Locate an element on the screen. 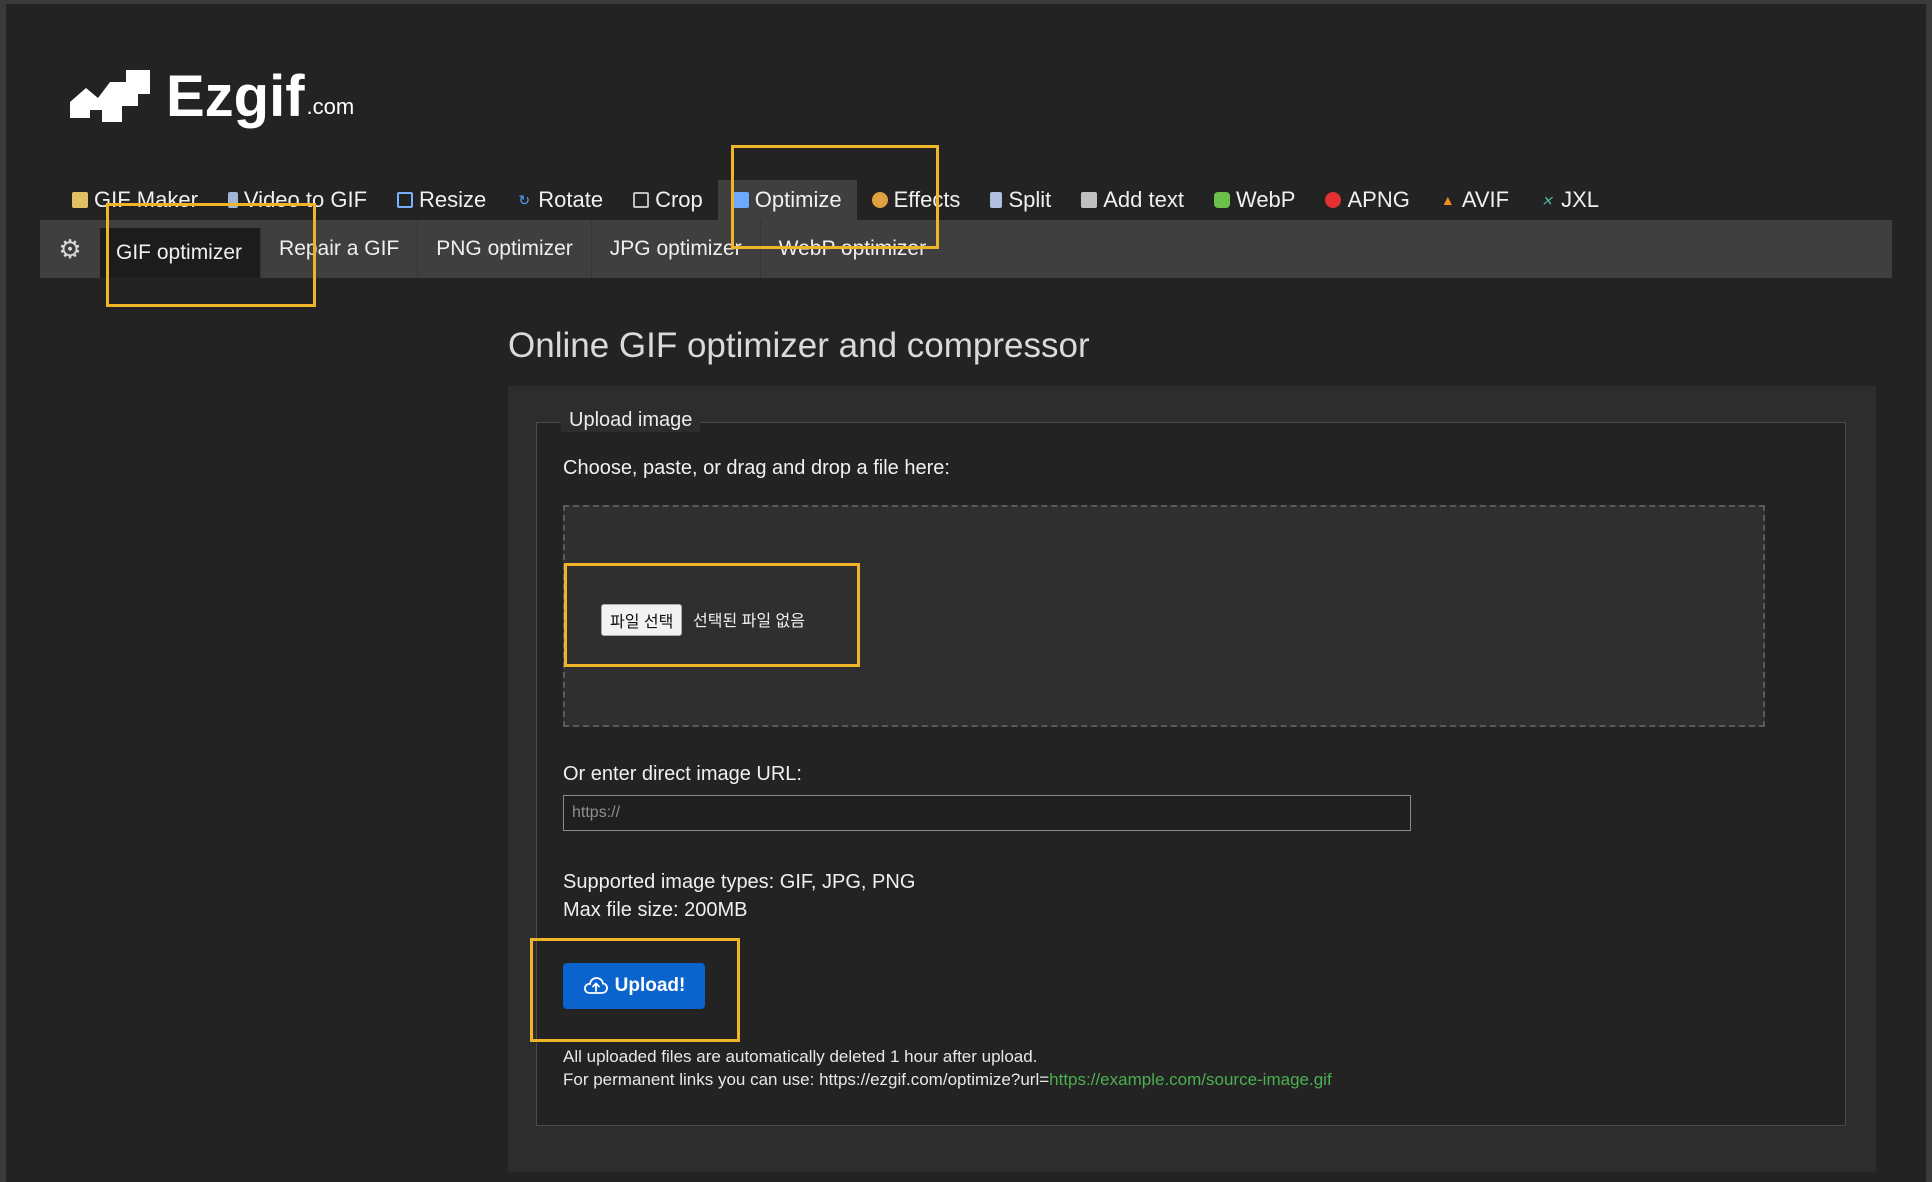  max-size-text: Max file size: 200MB is located at coordinates (655, 910).